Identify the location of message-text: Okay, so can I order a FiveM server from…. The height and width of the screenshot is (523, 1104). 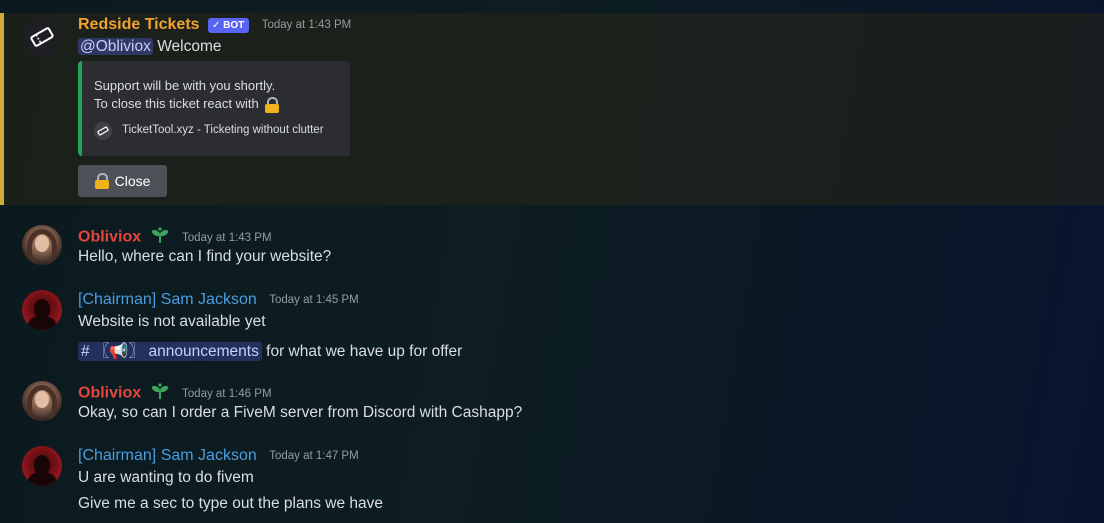
(300, 412).